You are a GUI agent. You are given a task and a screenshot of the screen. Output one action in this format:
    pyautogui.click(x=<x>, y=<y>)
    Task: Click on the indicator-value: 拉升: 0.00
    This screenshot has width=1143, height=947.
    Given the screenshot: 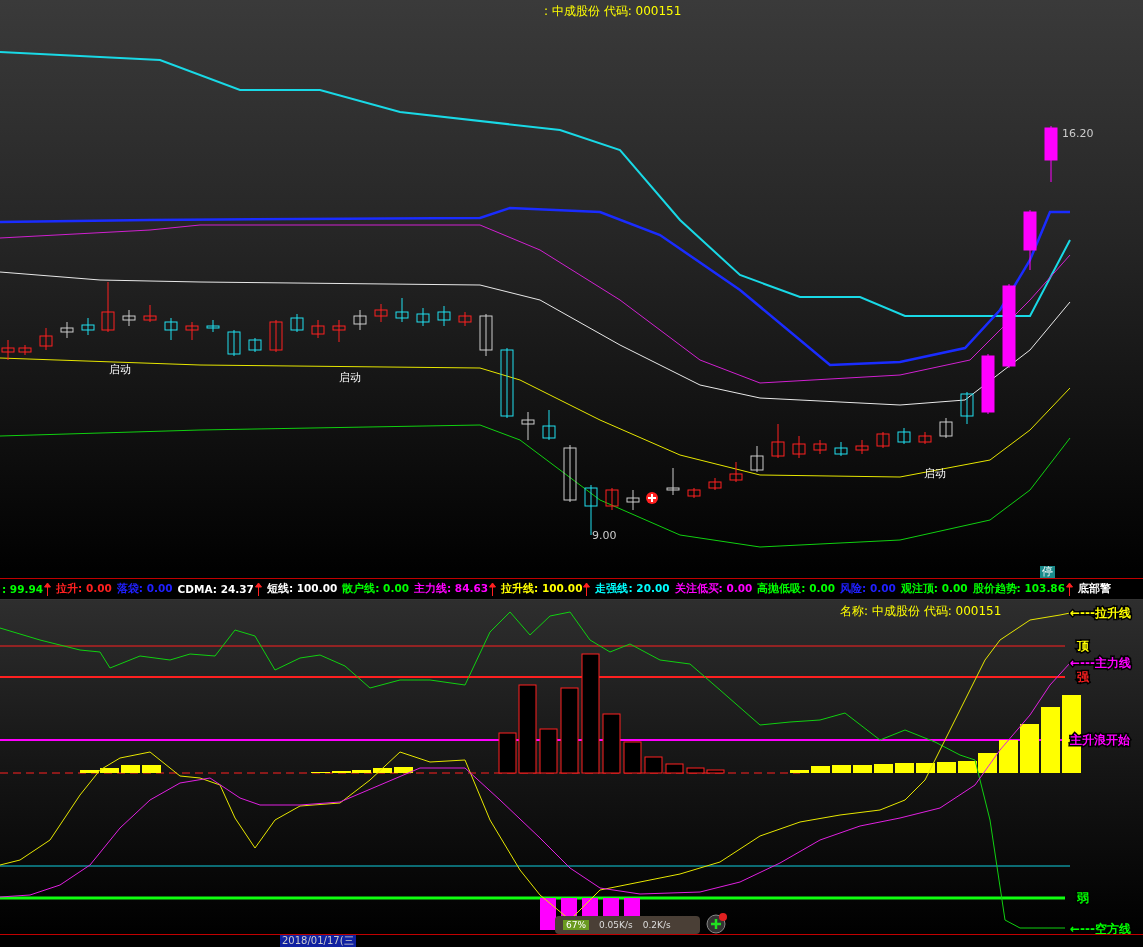 What is the action you would take?
    pyautogui.click(x=84, y=589)
    